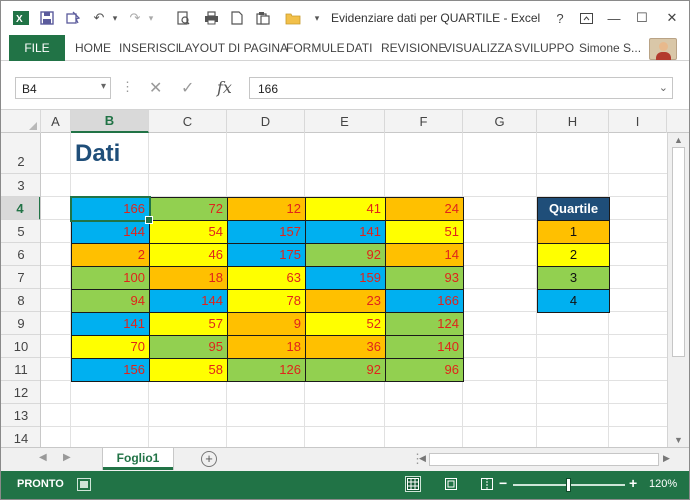 The width and height of the screenshot is (690, 500). What do you see at coordinates (424, 370) in the screenshot?
I see `data-cell: 96` at bounding box center [424, 370].